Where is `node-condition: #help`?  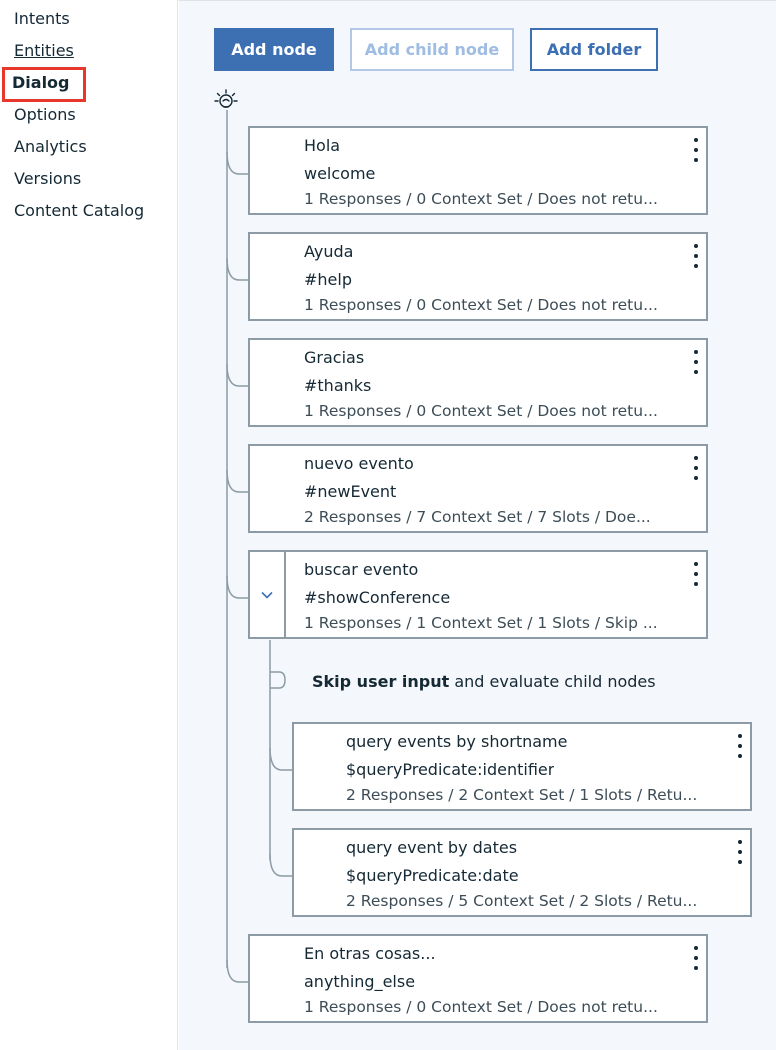 node-condition: #help is located at coordinates (328, 279).